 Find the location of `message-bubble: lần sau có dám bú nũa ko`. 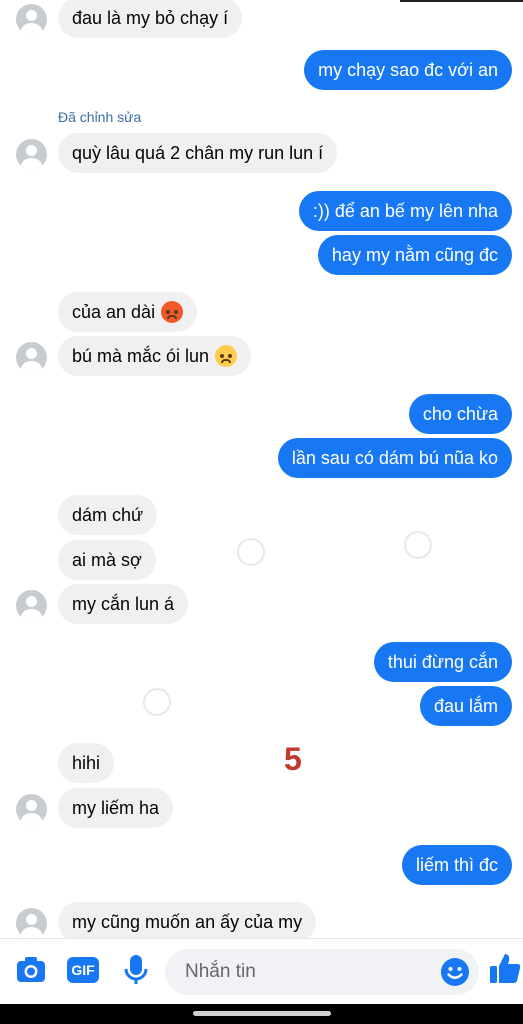

message-bubble: lần sau có dám bú nũa ko is located at coordinates (394, 458).